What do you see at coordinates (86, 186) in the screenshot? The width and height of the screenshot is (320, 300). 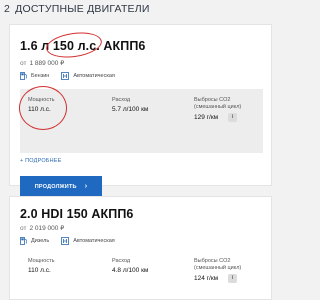 I see `chevron-right-icon: ›` at bounding box center [86, 186].